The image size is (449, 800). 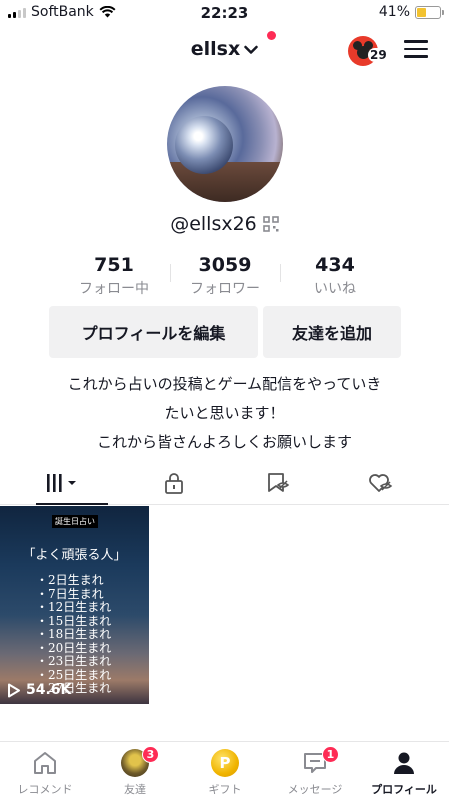 What do you see at coordinates (135, 789) in the screenshot?
I see `nav-label: 友達` at bounding box center [135, 789].